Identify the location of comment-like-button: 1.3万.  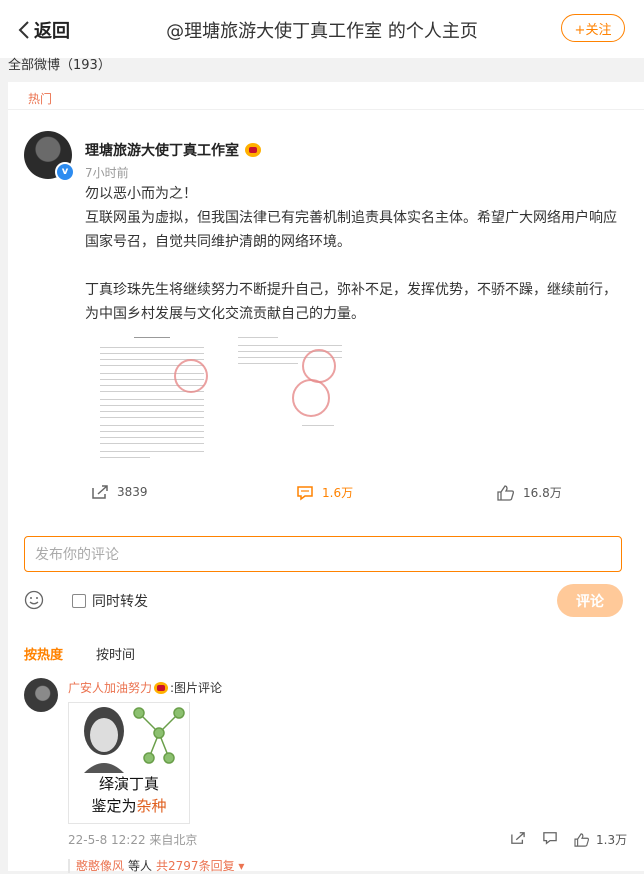
(600, 839).